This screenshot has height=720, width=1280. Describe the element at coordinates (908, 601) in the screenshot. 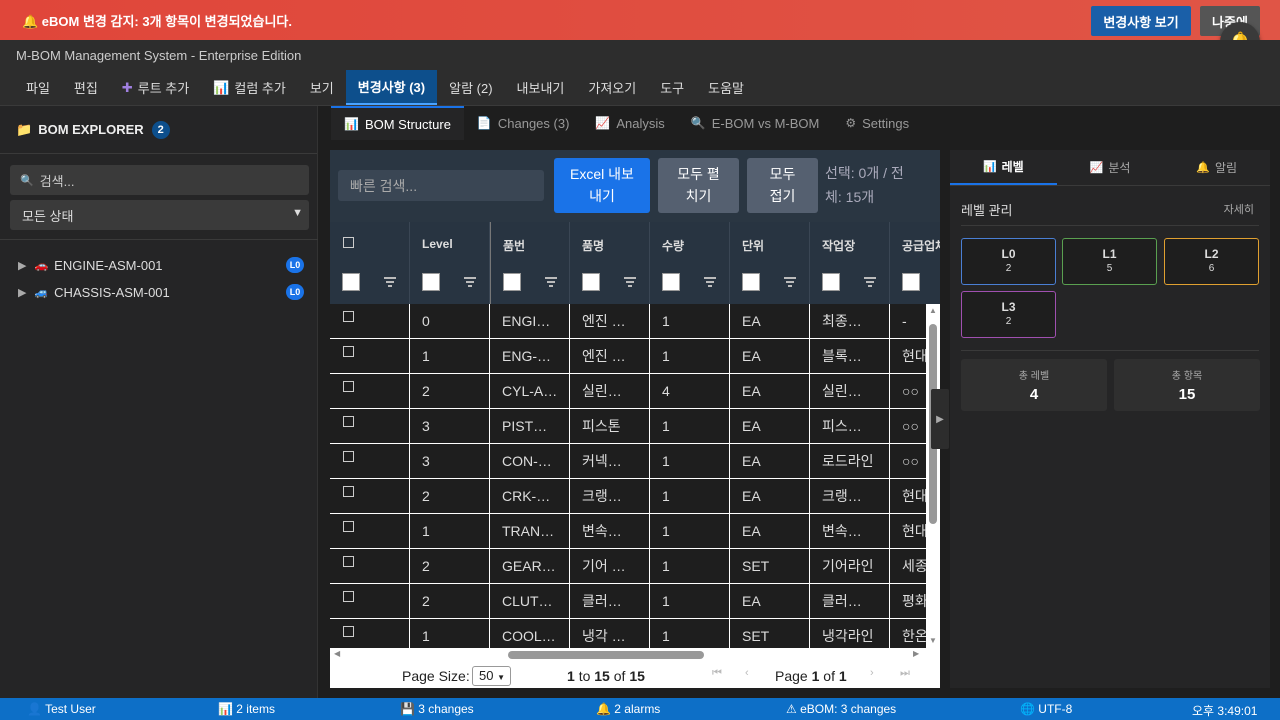

I see `table-cell: 평화` at that location.